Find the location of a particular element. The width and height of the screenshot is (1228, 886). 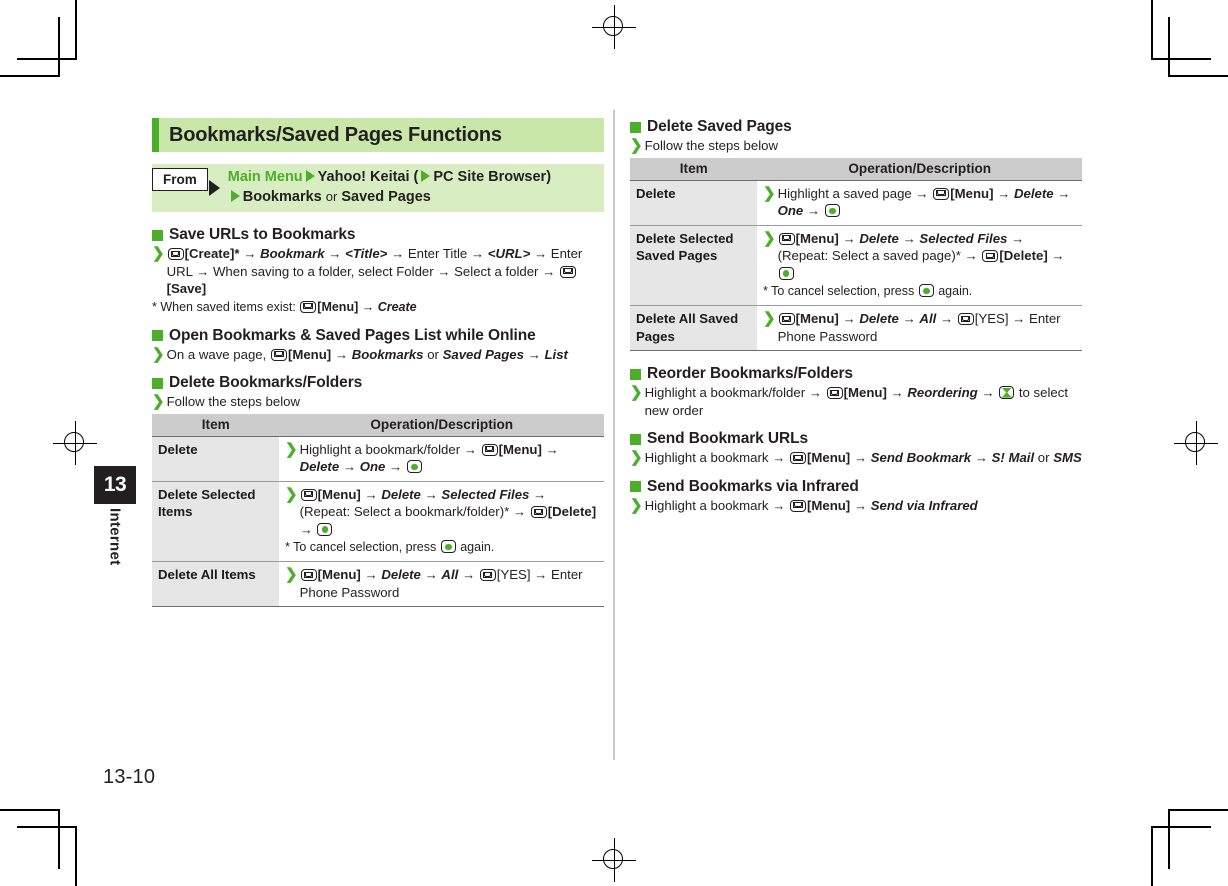

save-step-i2: <Title> is located at coordinates (366, 253).